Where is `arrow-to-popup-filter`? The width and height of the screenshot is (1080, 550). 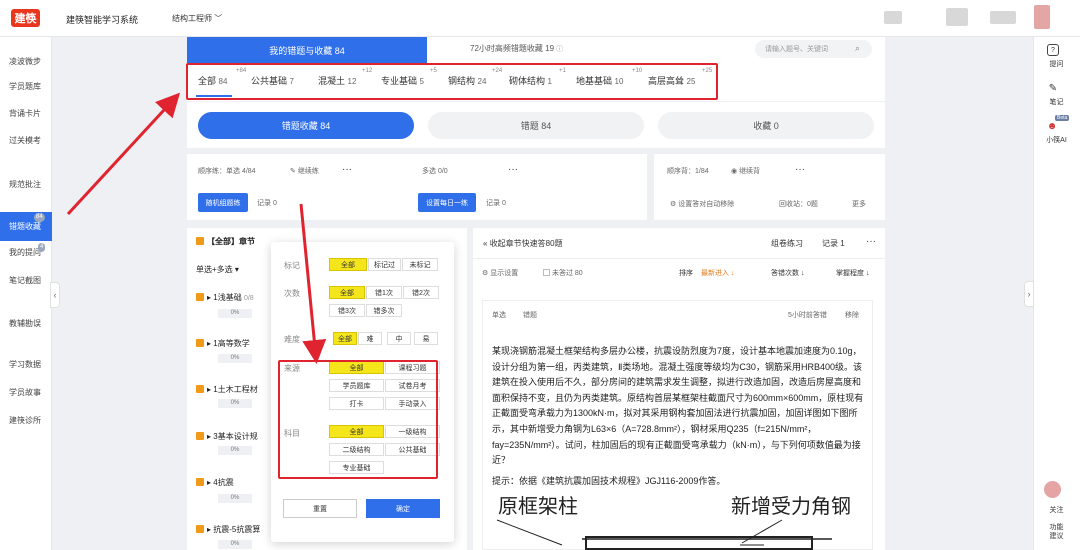 arrow-to-popup-filter is located at coordinates (313, 283).